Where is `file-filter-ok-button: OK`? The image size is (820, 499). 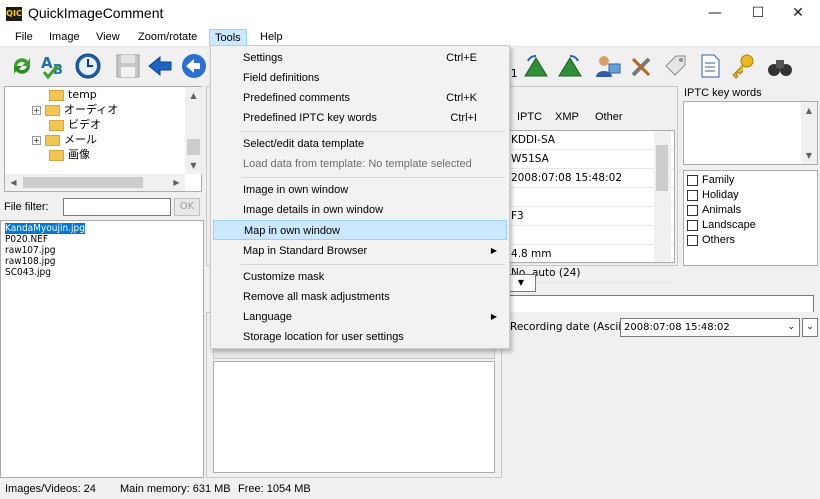
file-filter-ok-button: OK is located at coordinates (187, 207).